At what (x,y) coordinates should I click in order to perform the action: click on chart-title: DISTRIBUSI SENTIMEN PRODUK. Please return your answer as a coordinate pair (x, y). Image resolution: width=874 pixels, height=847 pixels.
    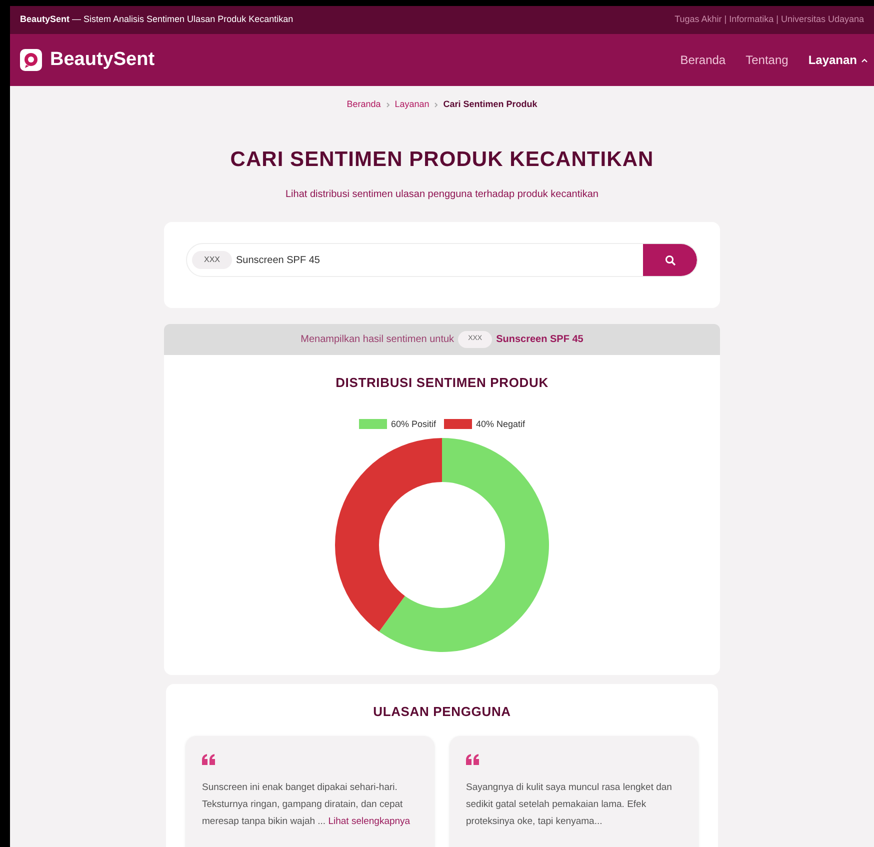
    Looking at the image, I should click on (442, 383).